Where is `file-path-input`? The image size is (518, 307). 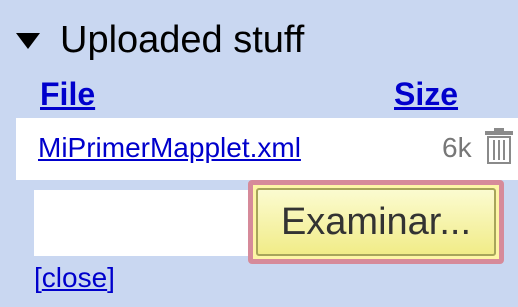 file-path-input is located at coordinates (141, 223).